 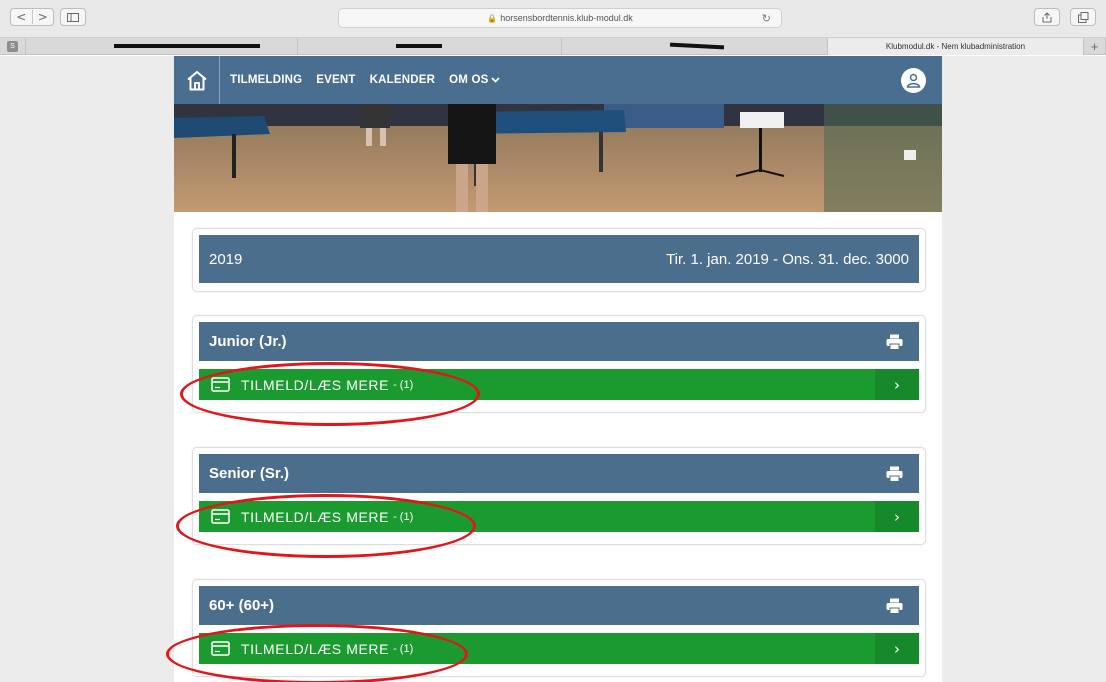 What do you see at coordinates (766, 18) in the screenshot?
I see `reload-icon: ↻` at bounding box center [766, 18].